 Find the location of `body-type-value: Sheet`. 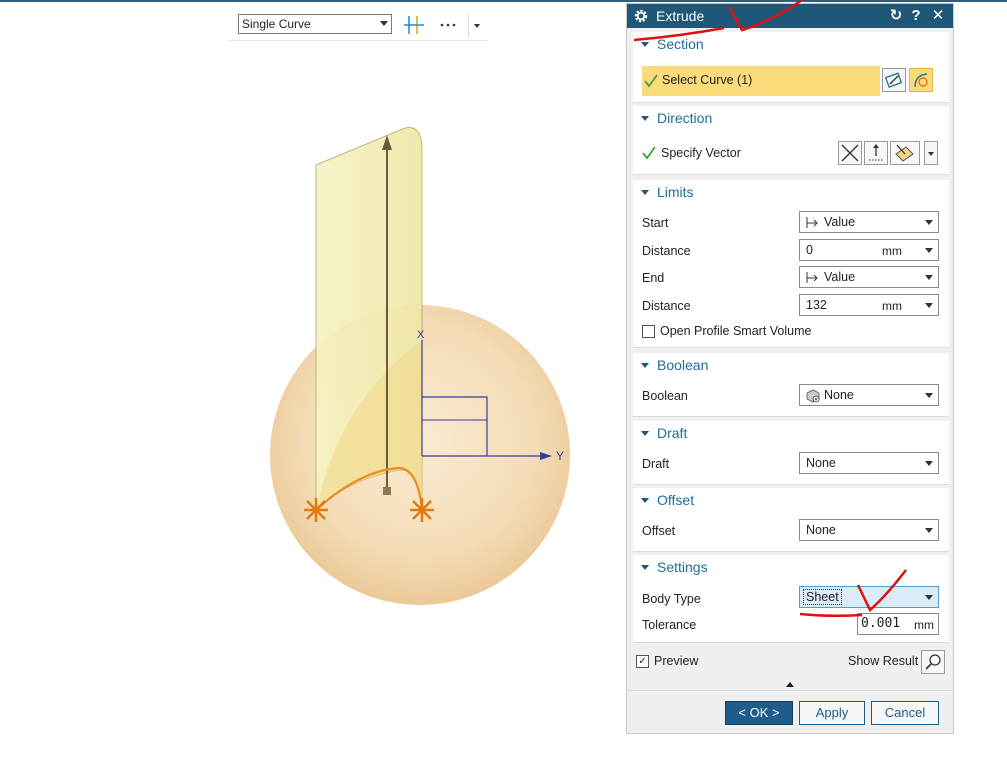

body-type-value: Sheet is located at coordinates (822, 597).